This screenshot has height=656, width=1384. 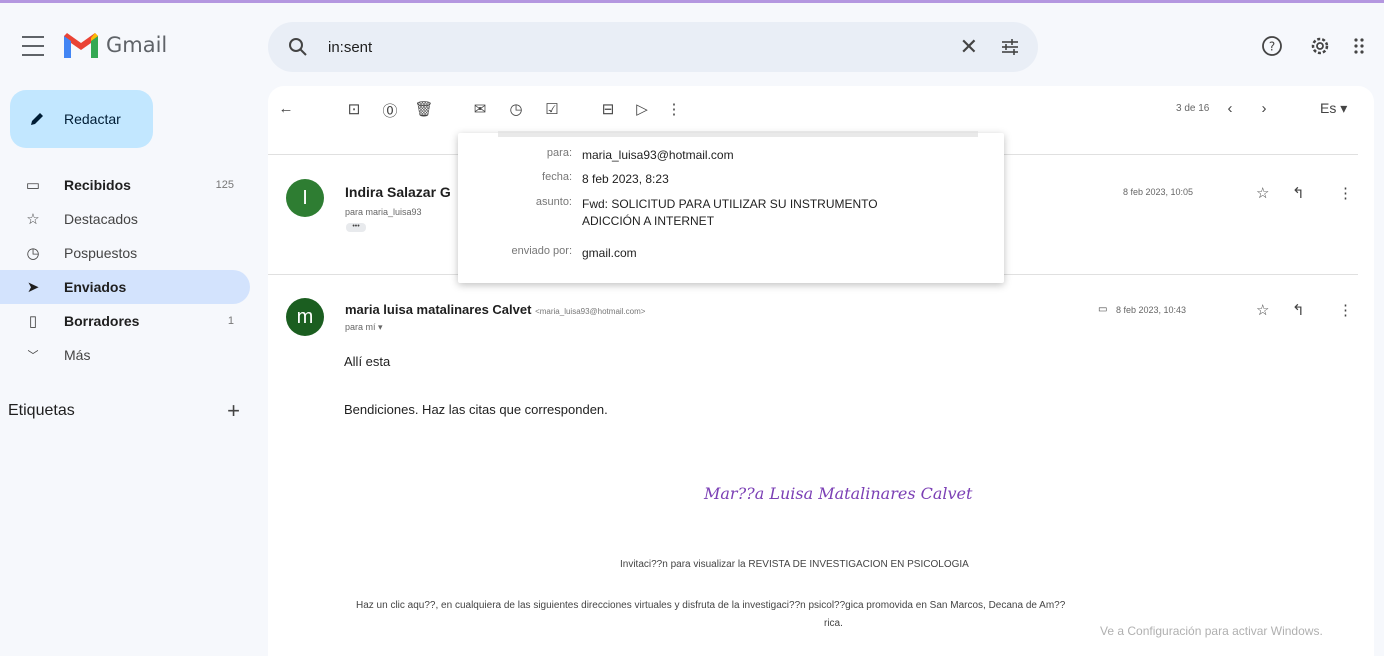 I want to click on message-body-line: Allí esta, so click(x=367, y=361).